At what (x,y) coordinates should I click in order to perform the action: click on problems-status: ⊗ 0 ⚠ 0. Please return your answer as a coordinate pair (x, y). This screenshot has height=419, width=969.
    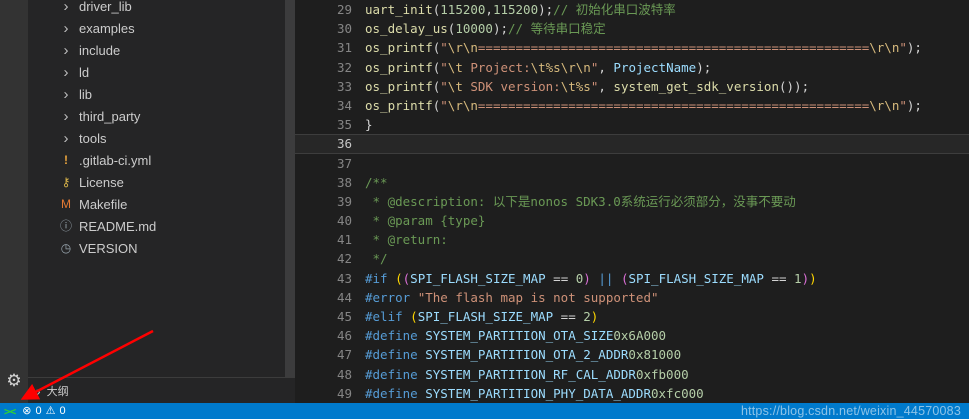
    Looking at the image, I should click on (43, 411).